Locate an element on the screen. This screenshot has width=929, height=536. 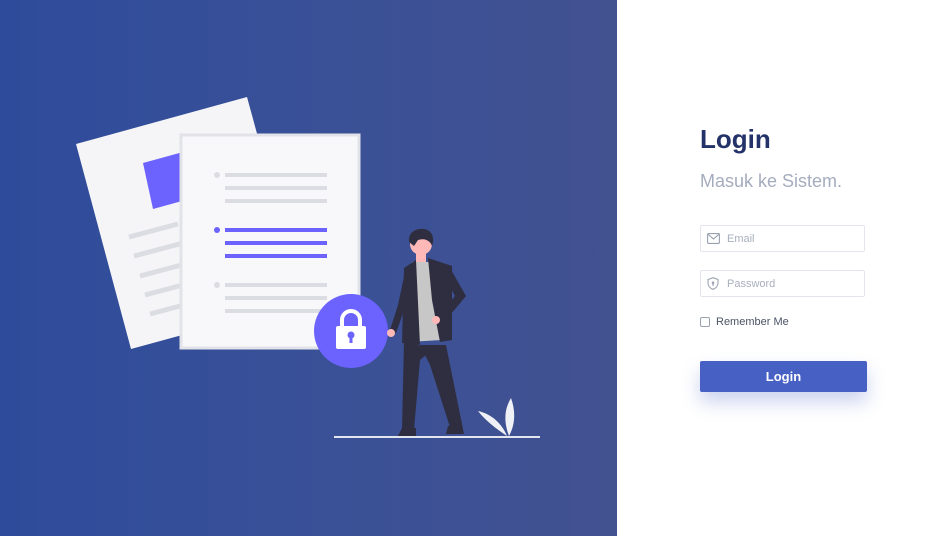
email-input is located at coordinates (795, 238).